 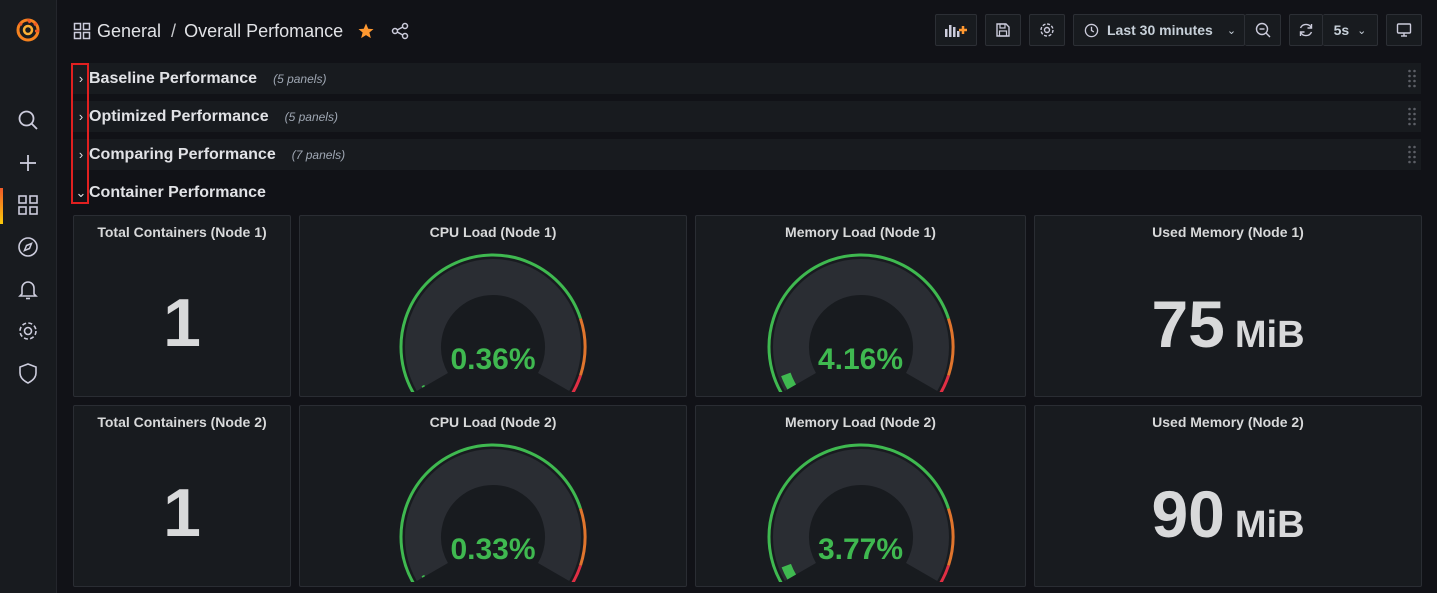 I want to click on panel-title: Total Containers (Node 2), so click(x=182, y=422).